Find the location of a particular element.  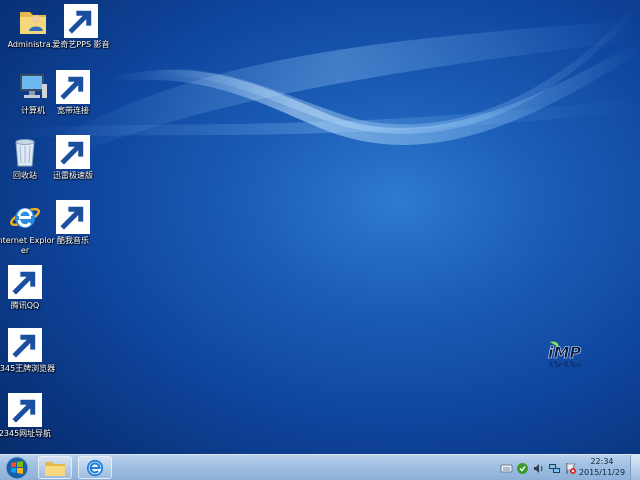

taskbar-pinned-explorer is located at coordinates (55, 467).